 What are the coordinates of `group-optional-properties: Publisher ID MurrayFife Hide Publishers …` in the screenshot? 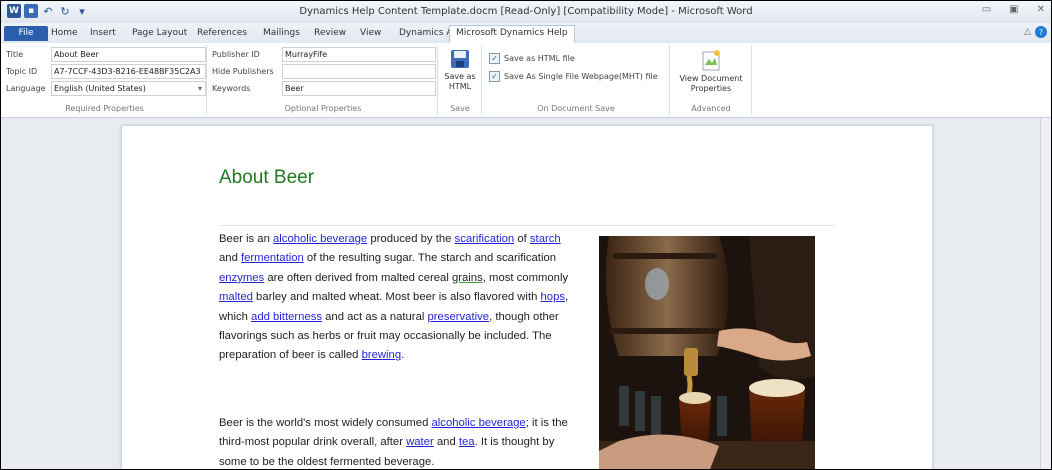 It's located at (323, 80).